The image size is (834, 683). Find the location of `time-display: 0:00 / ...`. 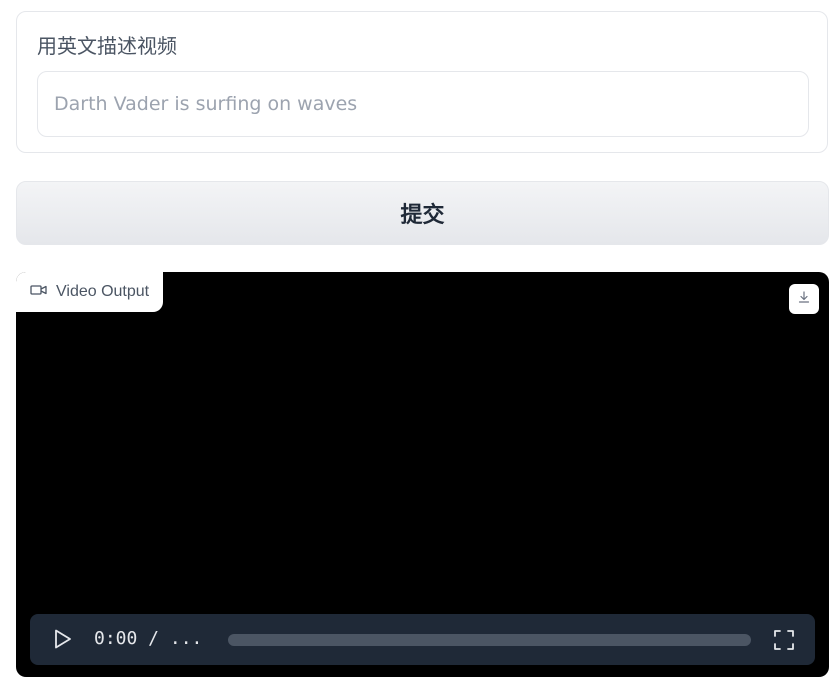

time-display: 0:00 / ... is located at coordinates (148, 638).